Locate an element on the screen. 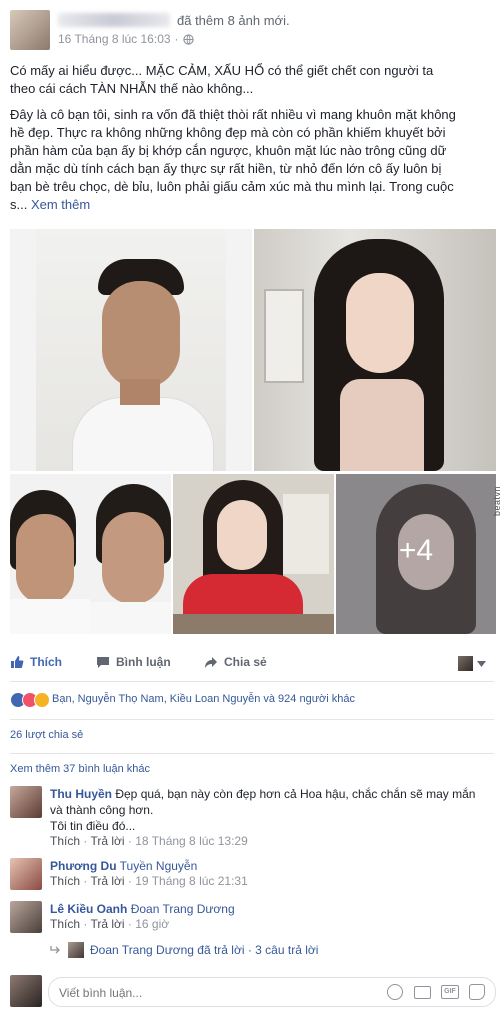  thumbs-up-icon is located at coordinates (17, 662).